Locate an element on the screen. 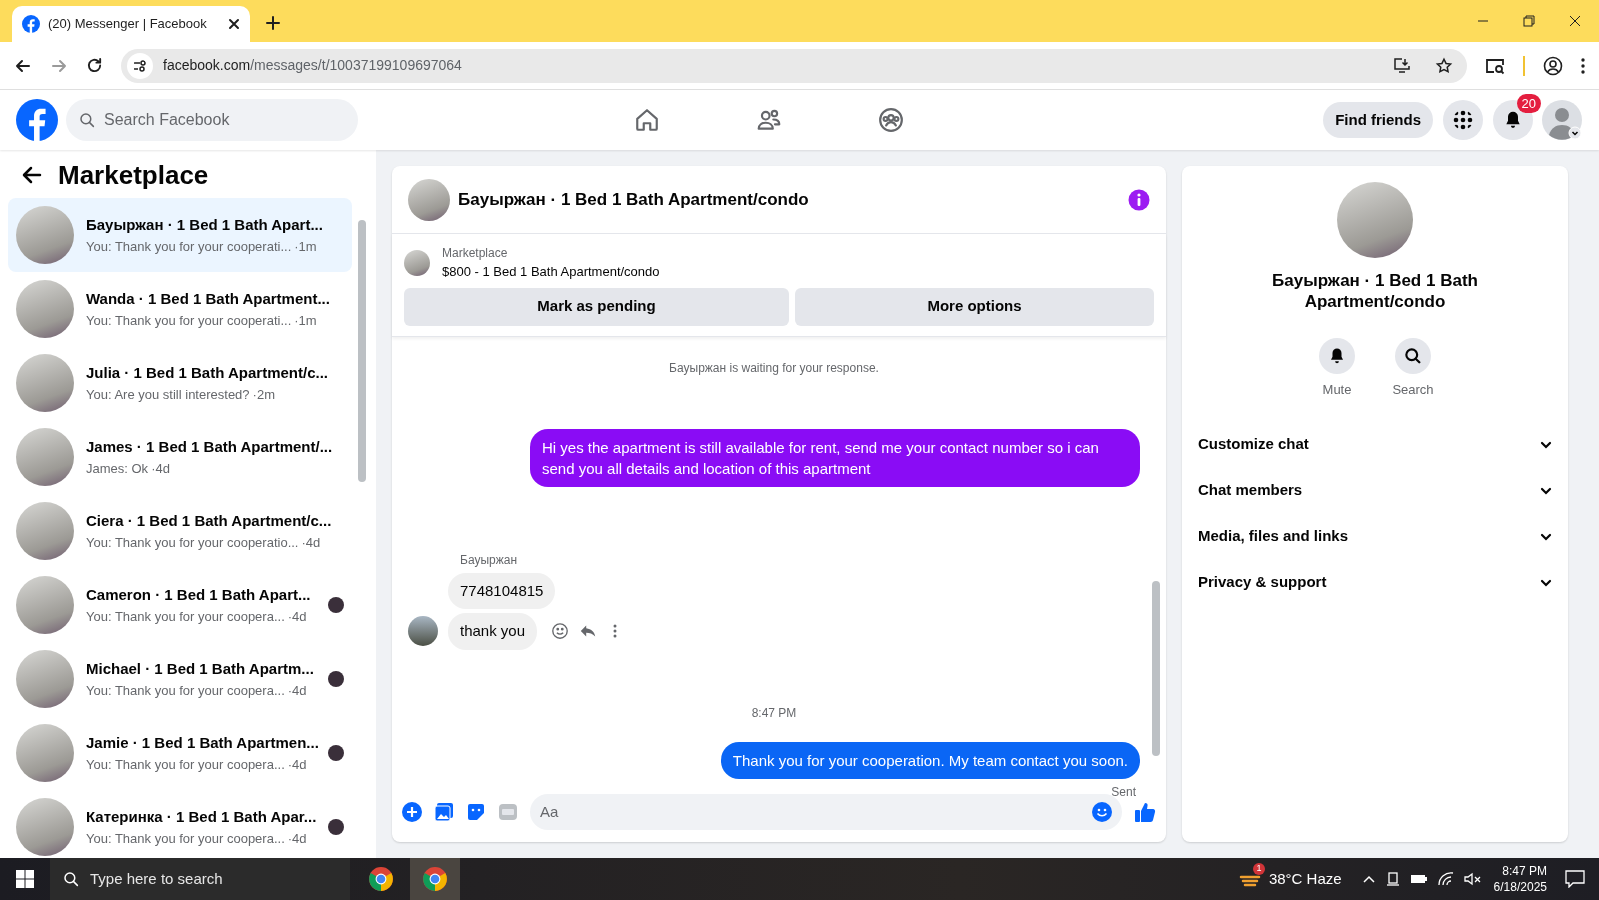 The height and width of the screenshot is (900, 1599). notification-badge: 20 is located at coordinates (1528, 103).